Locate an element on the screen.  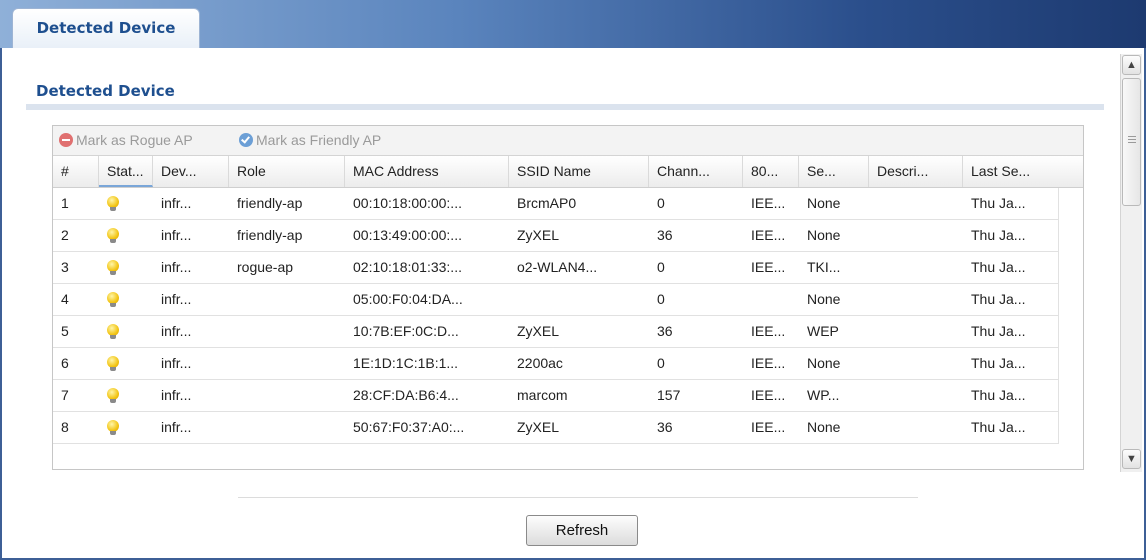
col-header-number: # is located at coordinates (76, 171).